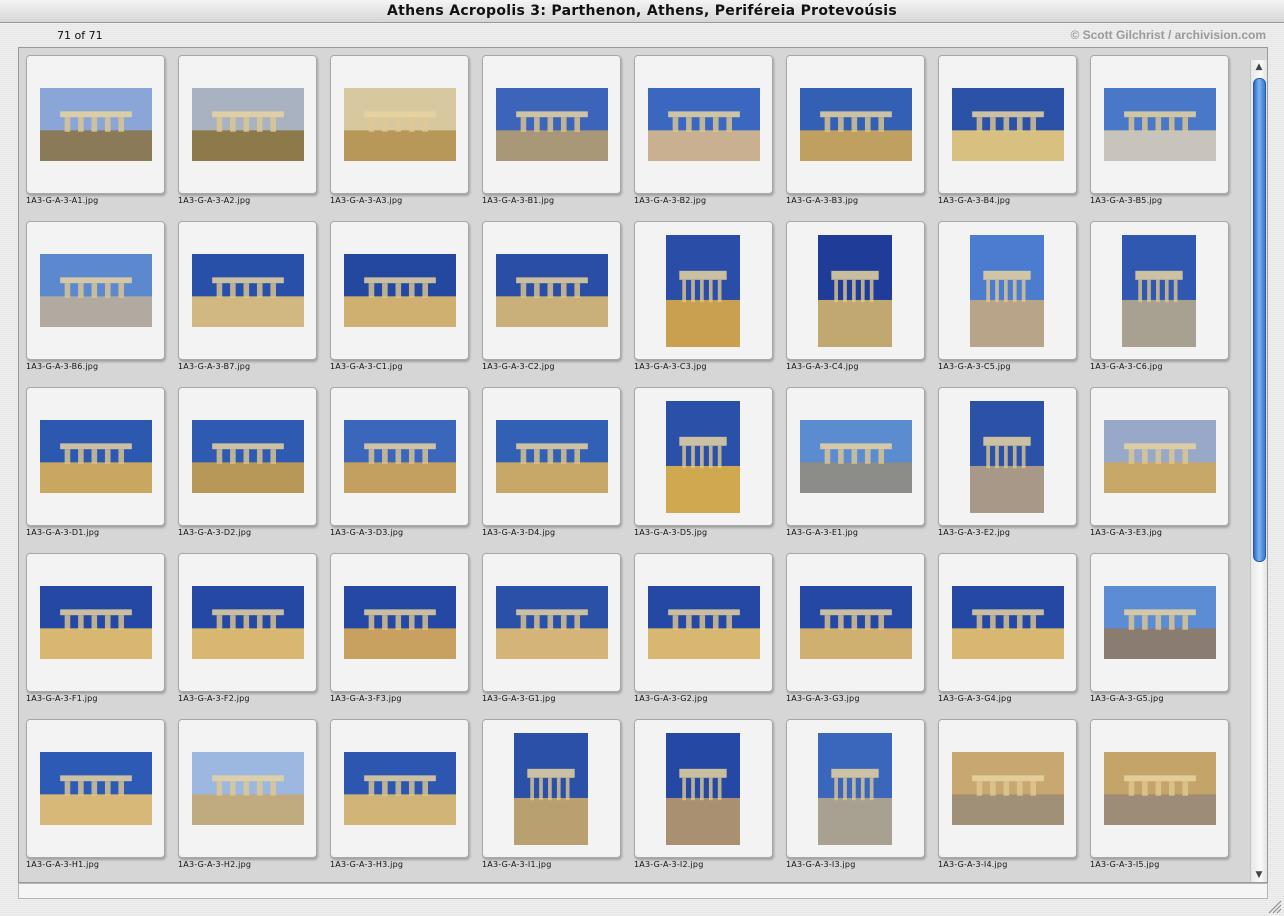 The image size is (1284, 916). I want to click on thumbnail-item: 1A3-G-A-3-A2.jpg, so click(247, 128).